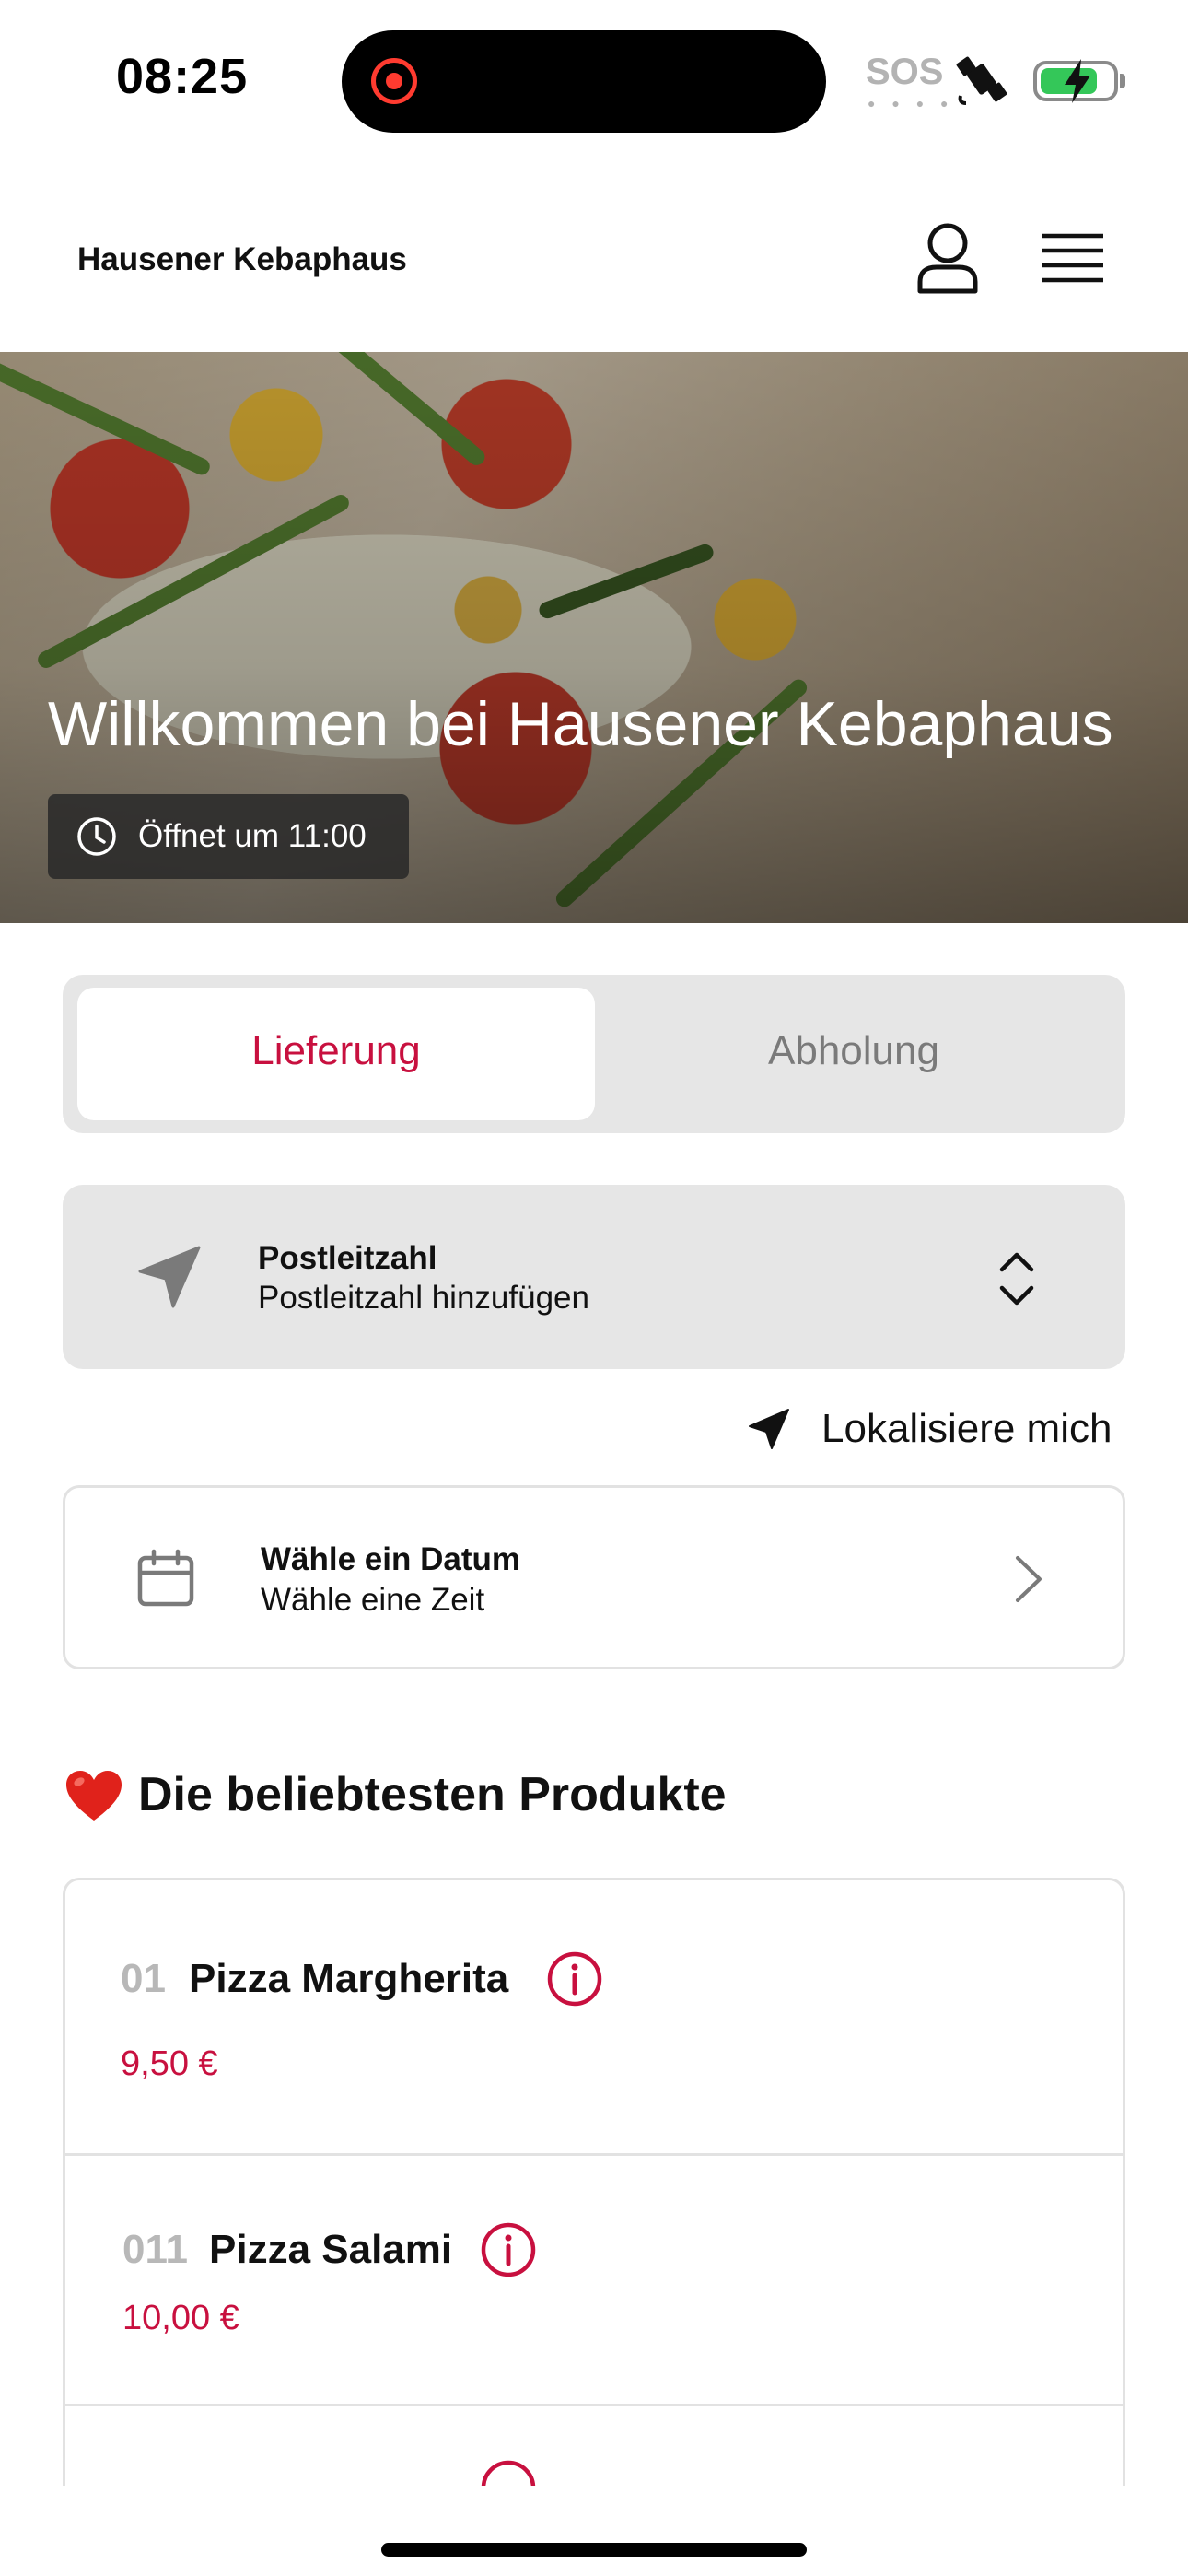  What do you see at coordinates (242, 259) in the screenshot?
I see `brand-name: Hausener Kebaphaus` at bounding box center [242, 259].